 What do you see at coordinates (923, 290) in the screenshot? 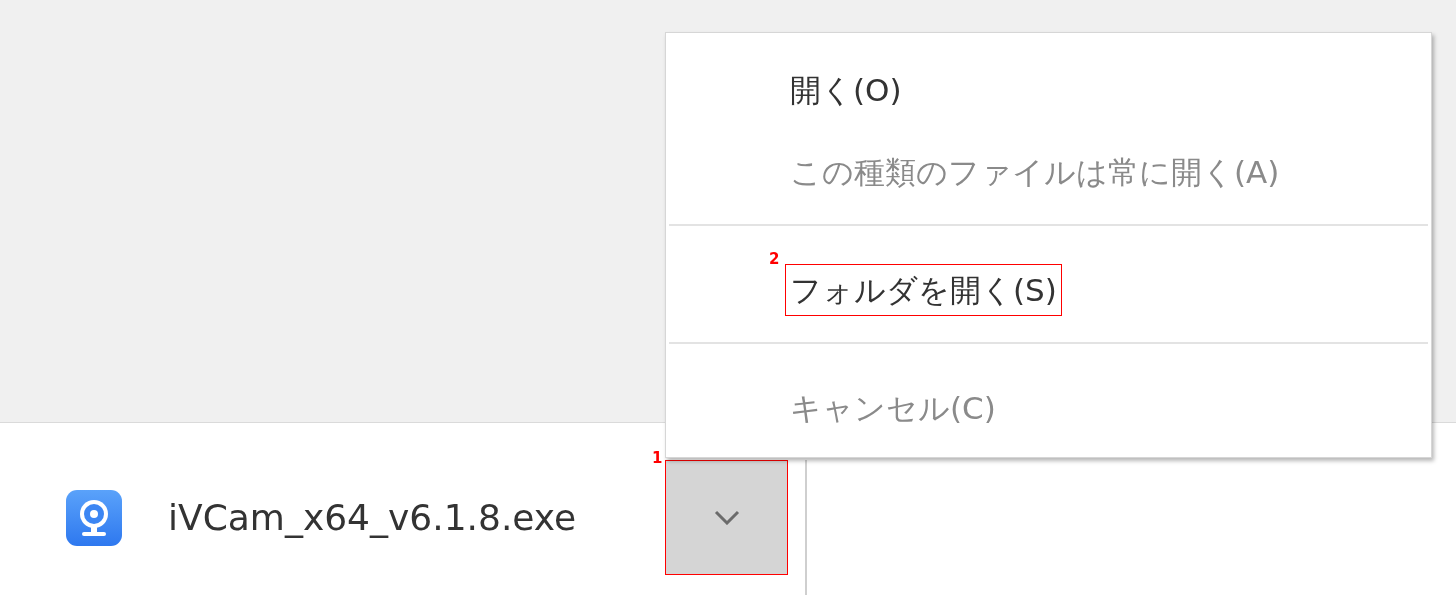
I see `menu-item: フォルダを開く(S)` at bounding box center [923, 290].